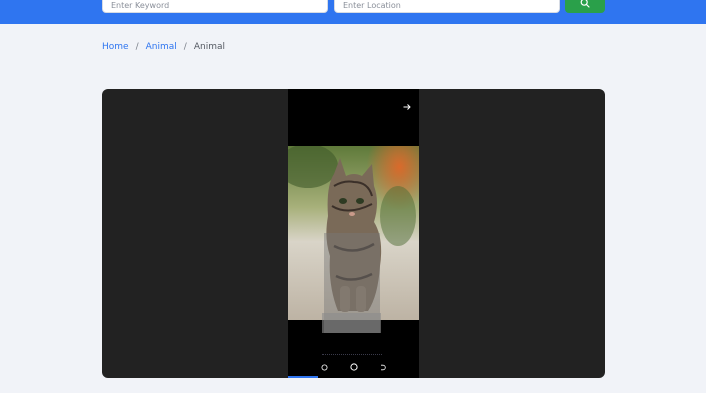  I want to click on breadcrumb: Home / Animal / Animal, so click(163, 47).